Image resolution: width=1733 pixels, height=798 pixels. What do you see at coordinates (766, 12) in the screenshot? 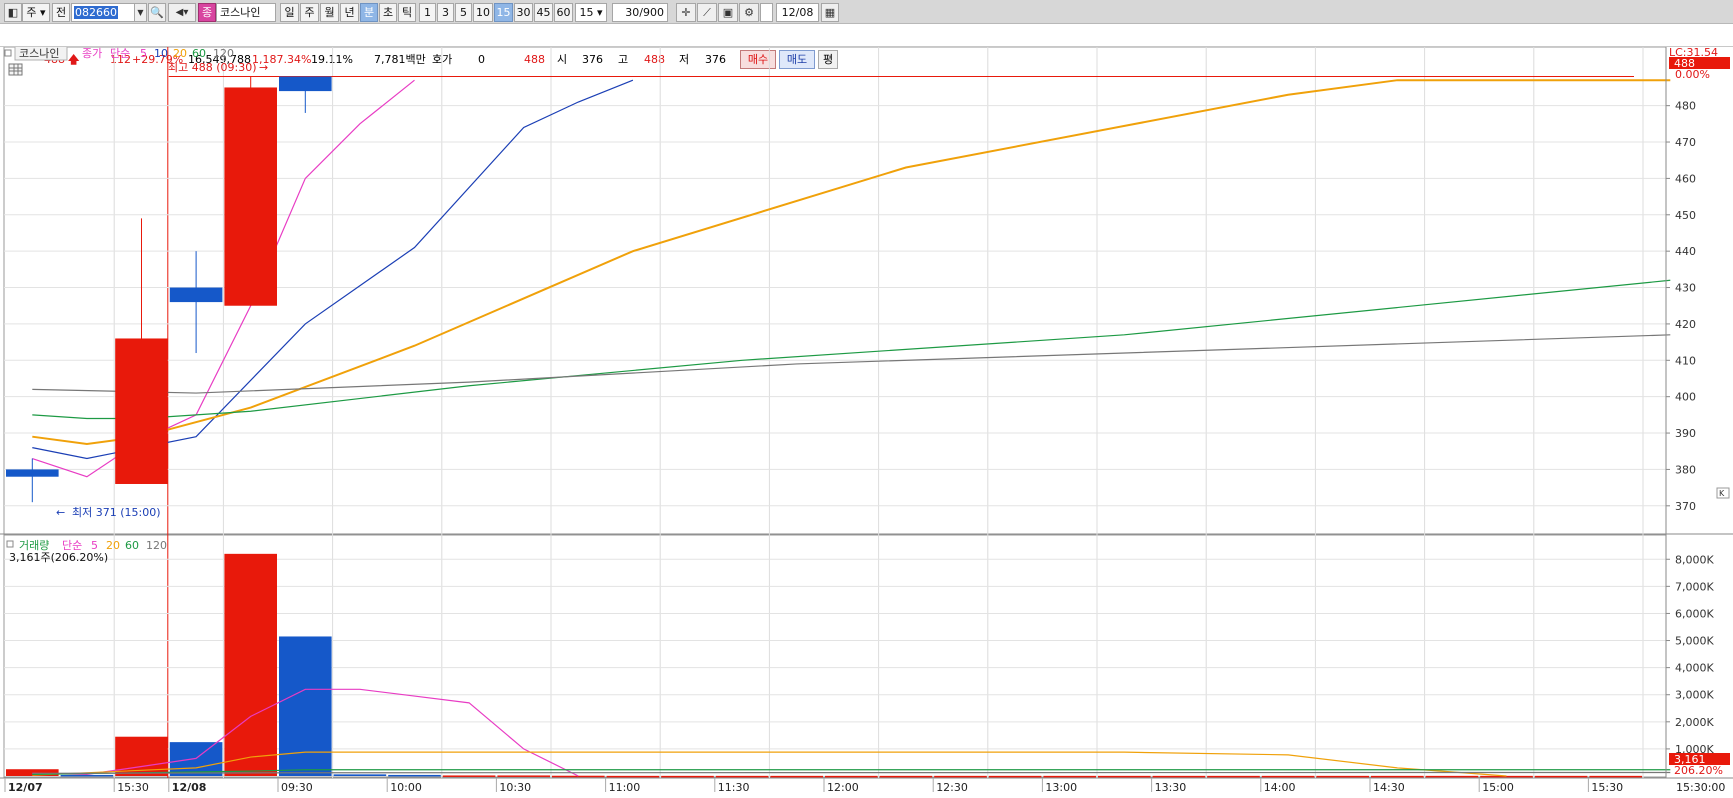
I see `date-checkbox` at bounding box center [766, 12].